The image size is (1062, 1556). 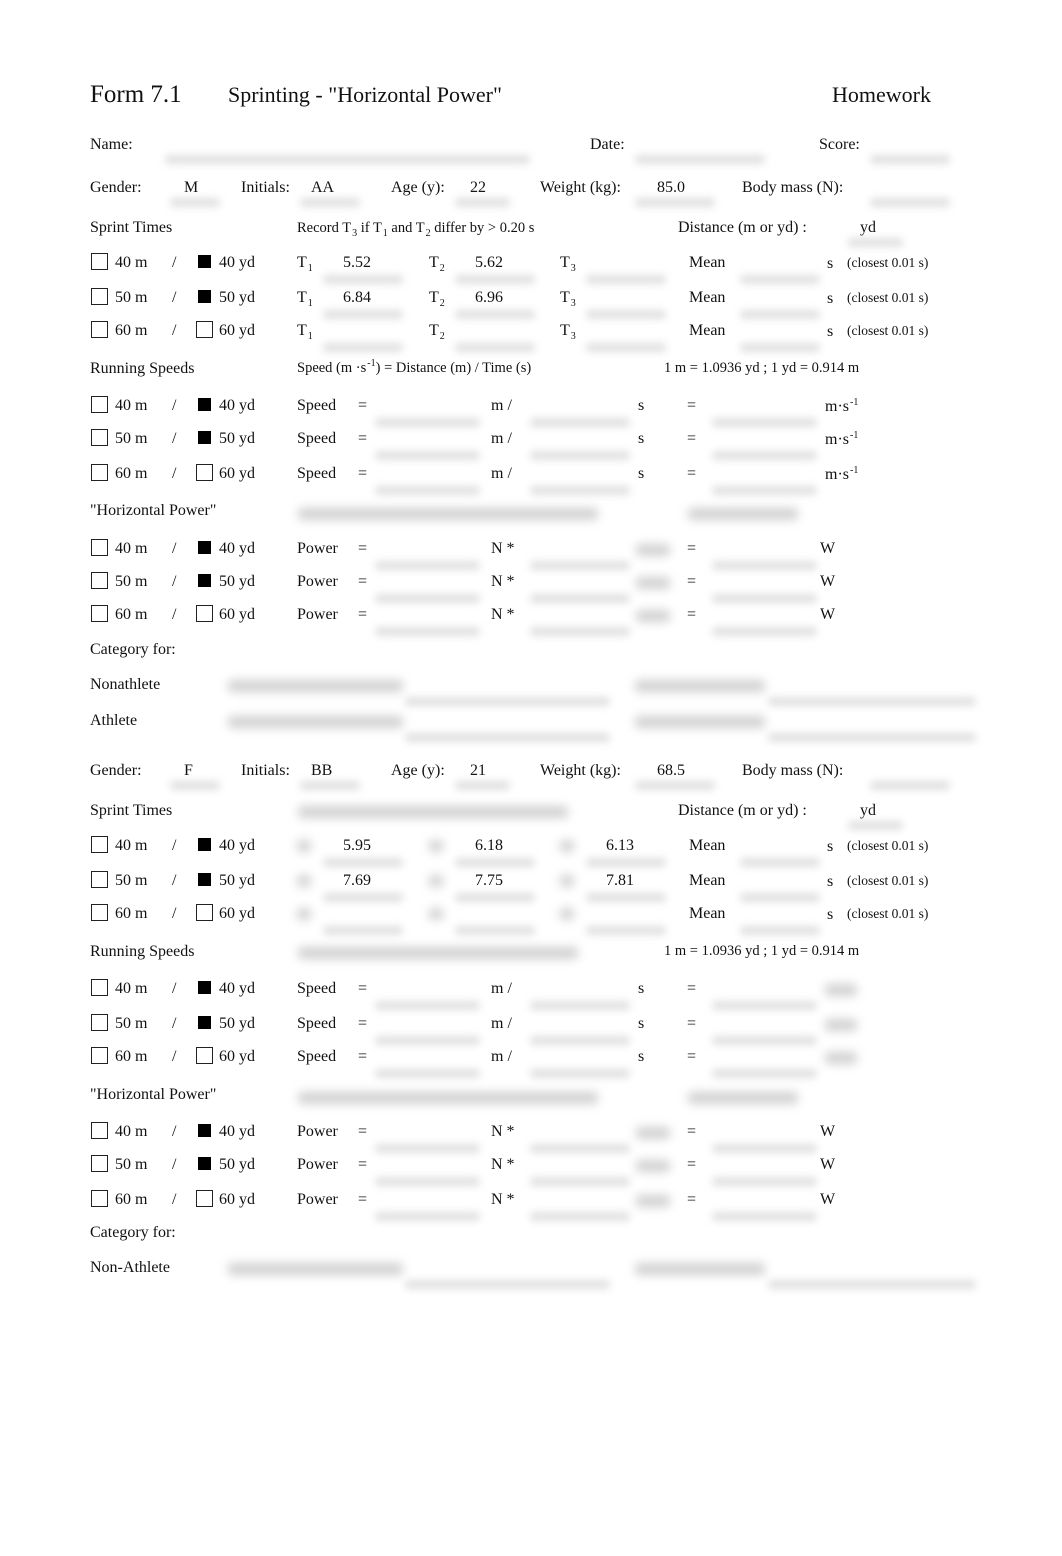 I want to click on age-field, so click(x=482, y=202).